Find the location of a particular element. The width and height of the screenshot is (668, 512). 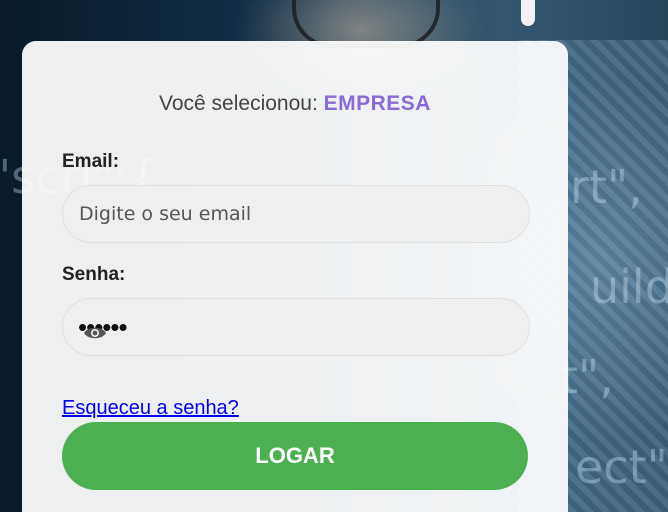

email-field-wrapper is located at coordinates (296, 214).